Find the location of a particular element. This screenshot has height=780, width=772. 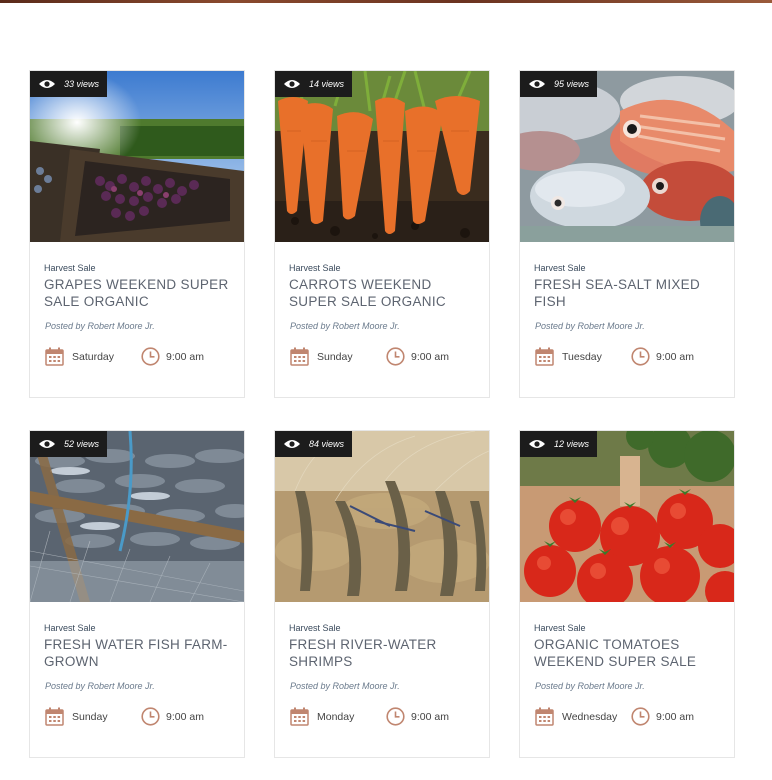

tomatoes-photo: 12 views is located at coordinates (627, 516).